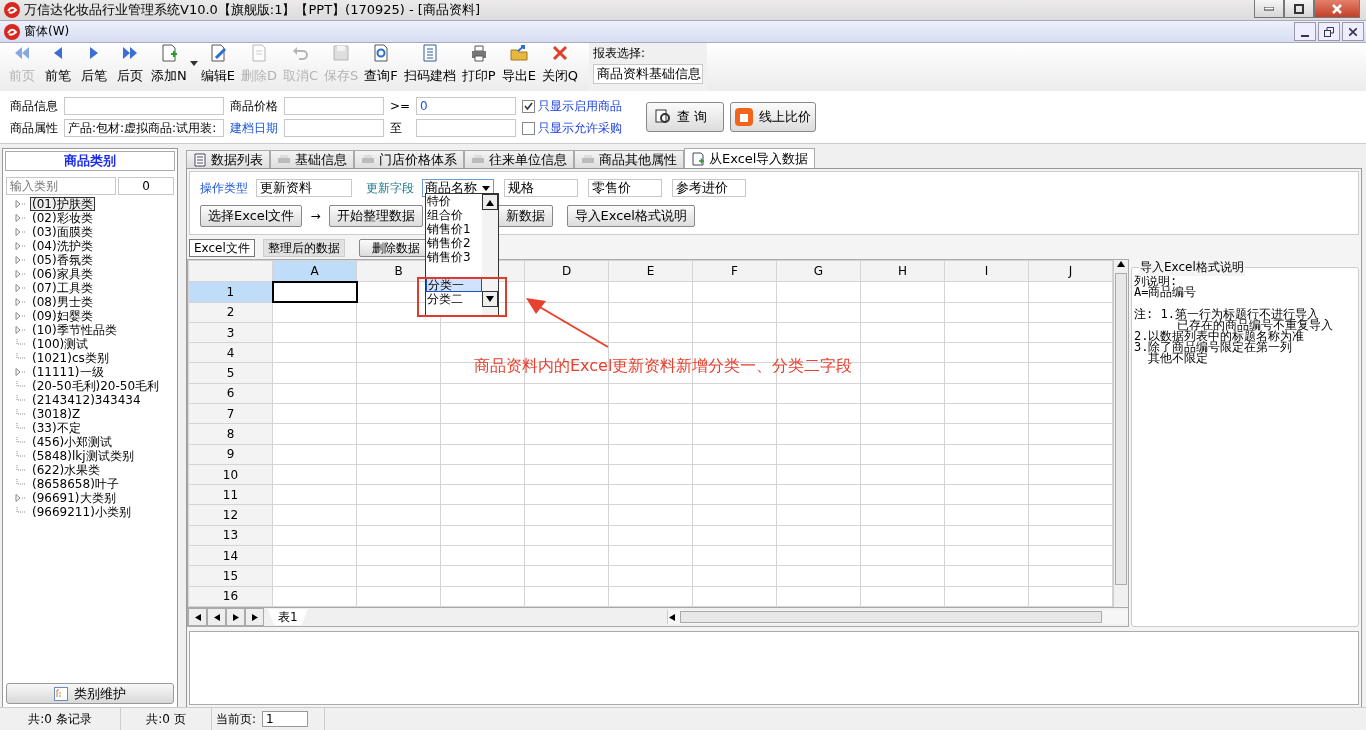 The image size is (1366, 730). I want to click on group-title: 导入Excel格式说明, so click(1192, 267).